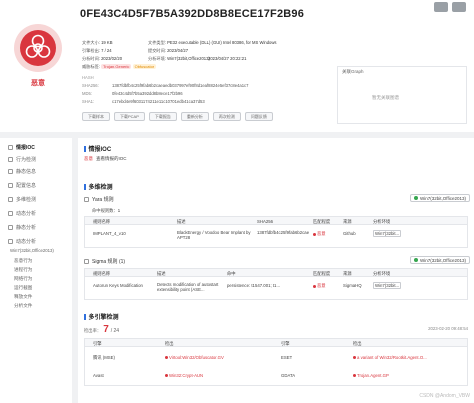 The image size is (474, 403). Describe the element at coordinates (459, 7) in the screenshot. I see `more-icon` at that location.